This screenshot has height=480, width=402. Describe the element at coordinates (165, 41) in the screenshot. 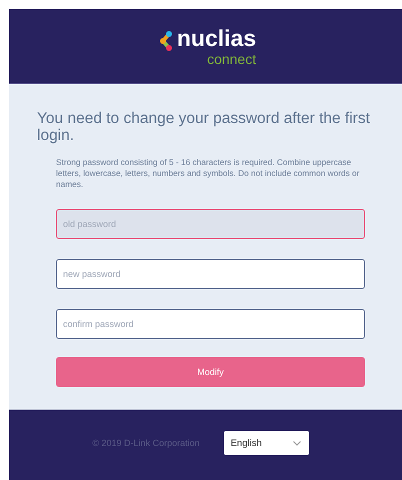

I see `logo-icon` at that location.